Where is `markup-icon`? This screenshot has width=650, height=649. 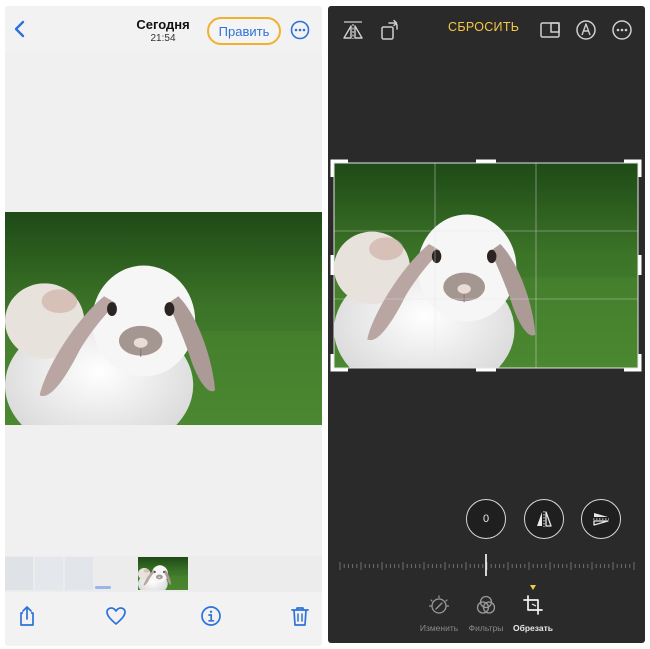
markup-icon is located at coordinates (586, 30).